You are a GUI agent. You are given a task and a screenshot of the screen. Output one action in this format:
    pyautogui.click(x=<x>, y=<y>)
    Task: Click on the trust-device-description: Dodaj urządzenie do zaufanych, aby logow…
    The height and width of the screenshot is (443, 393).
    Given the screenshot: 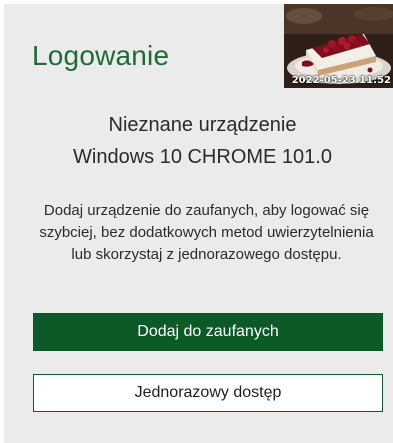 What is the action you would take?
    pyautogui.click(x=206, y=232)
    